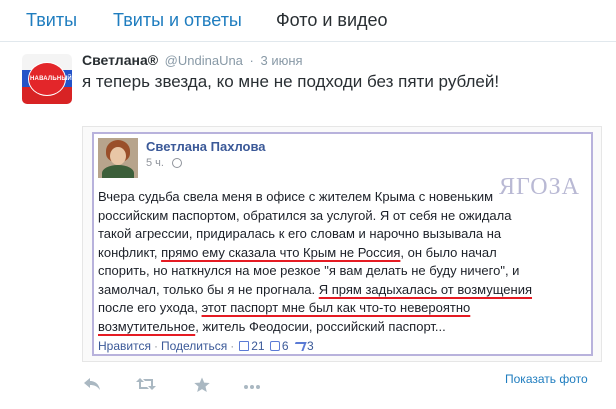  What do you see at coordinates (310, 346) in the screenshot?
I see `fb-shares-count: 3` at bounding box center [310, 346].